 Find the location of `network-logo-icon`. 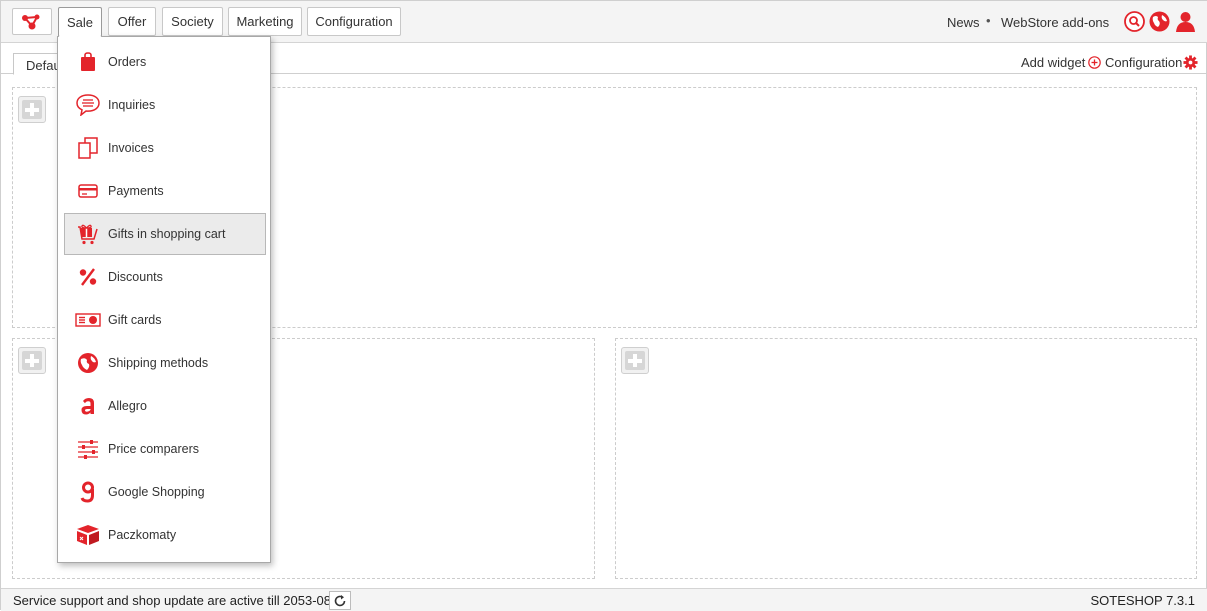

network-logo-icon is located at coordinates (31, 21).